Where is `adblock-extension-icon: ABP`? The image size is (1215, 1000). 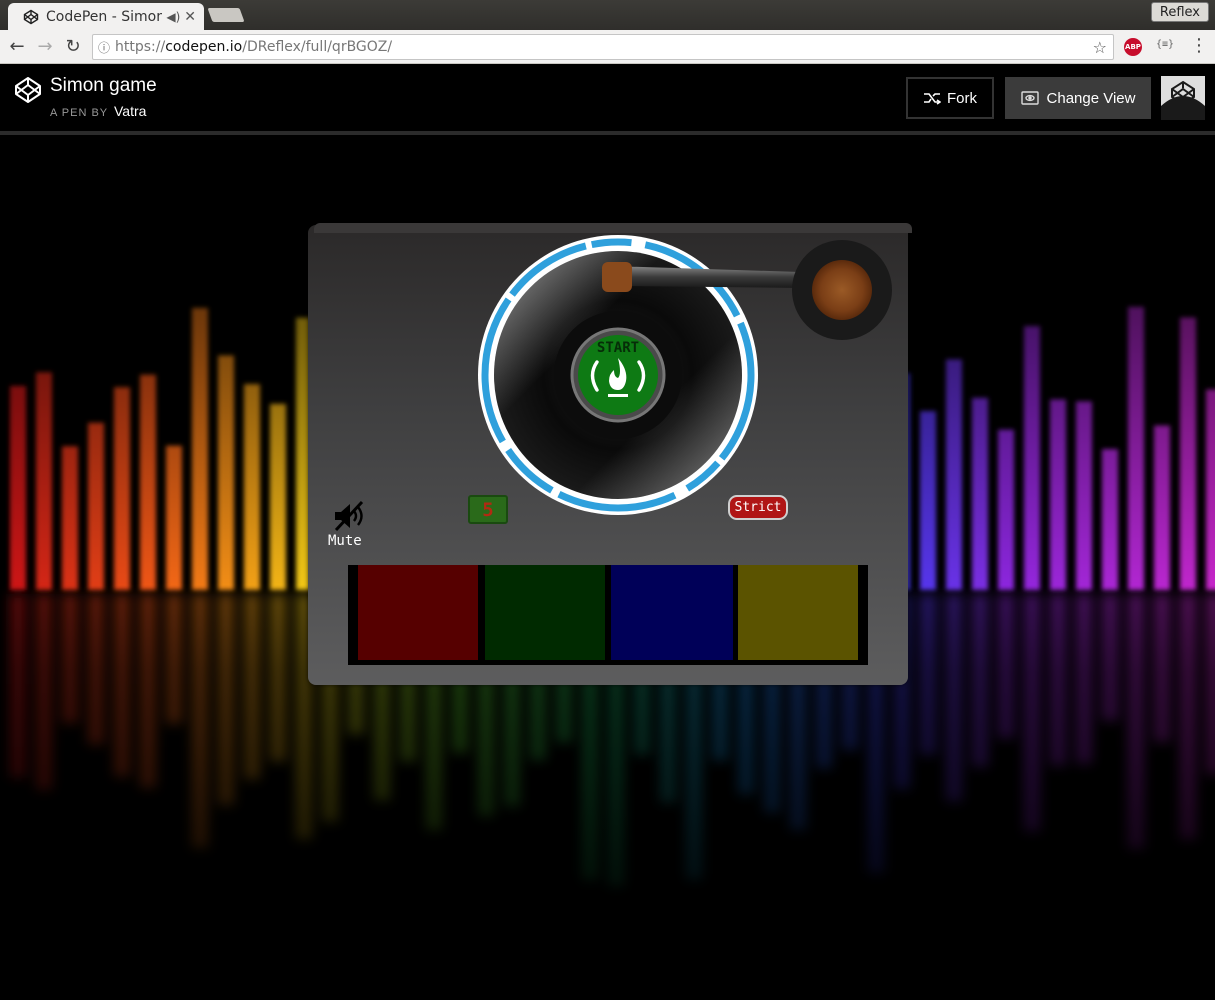 adblock-extension-icon: ABP is located at coordinates (1133, 47).